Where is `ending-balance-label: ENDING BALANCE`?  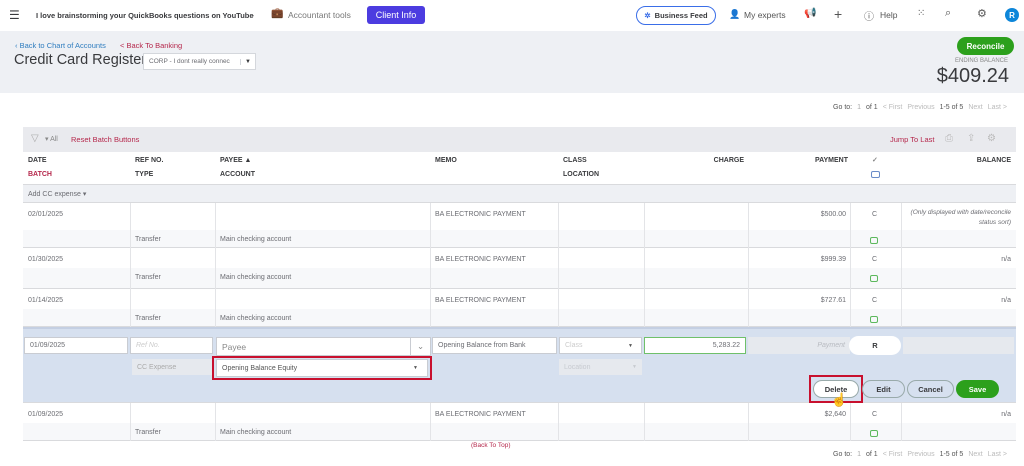
ending-balance-label: ENDING BALANCE is located at coordinates (981, 61).